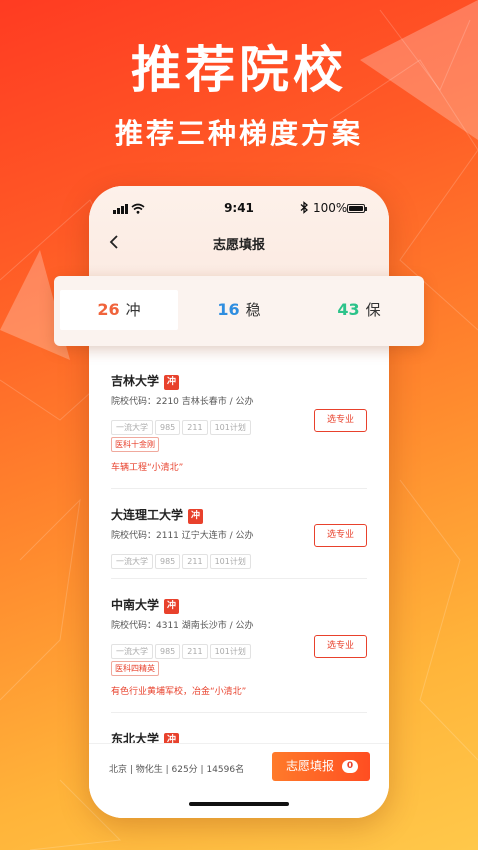 Image resolution: width=478 pixels, height=850 pixels. I want to click on tab-label: 稳, so click(253, 310).